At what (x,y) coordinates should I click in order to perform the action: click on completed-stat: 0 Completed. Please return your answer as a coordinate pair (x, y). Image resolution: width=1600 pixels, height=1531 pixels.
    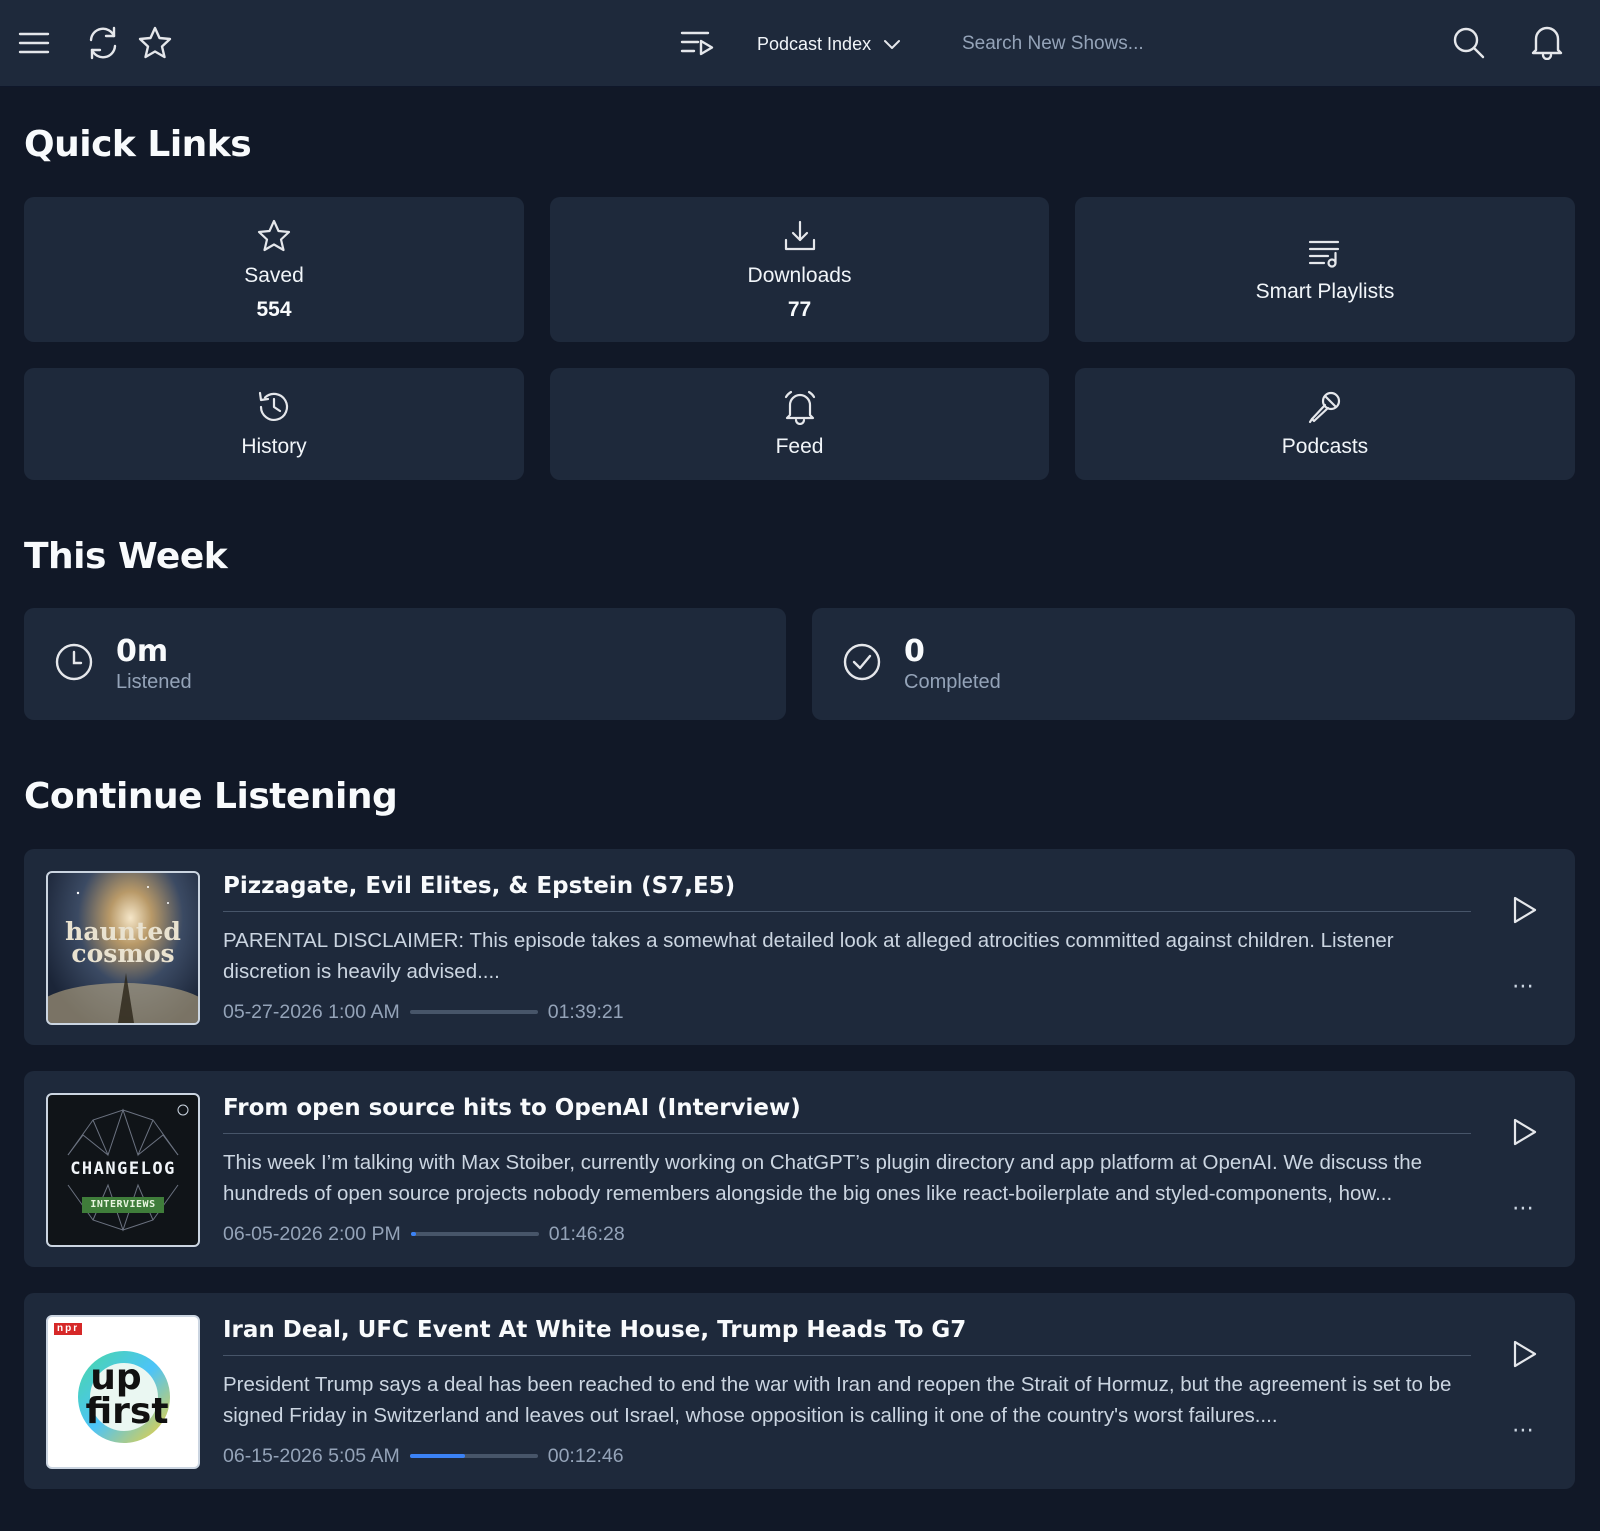
    Looking at the image, I should click on (1193, 664).